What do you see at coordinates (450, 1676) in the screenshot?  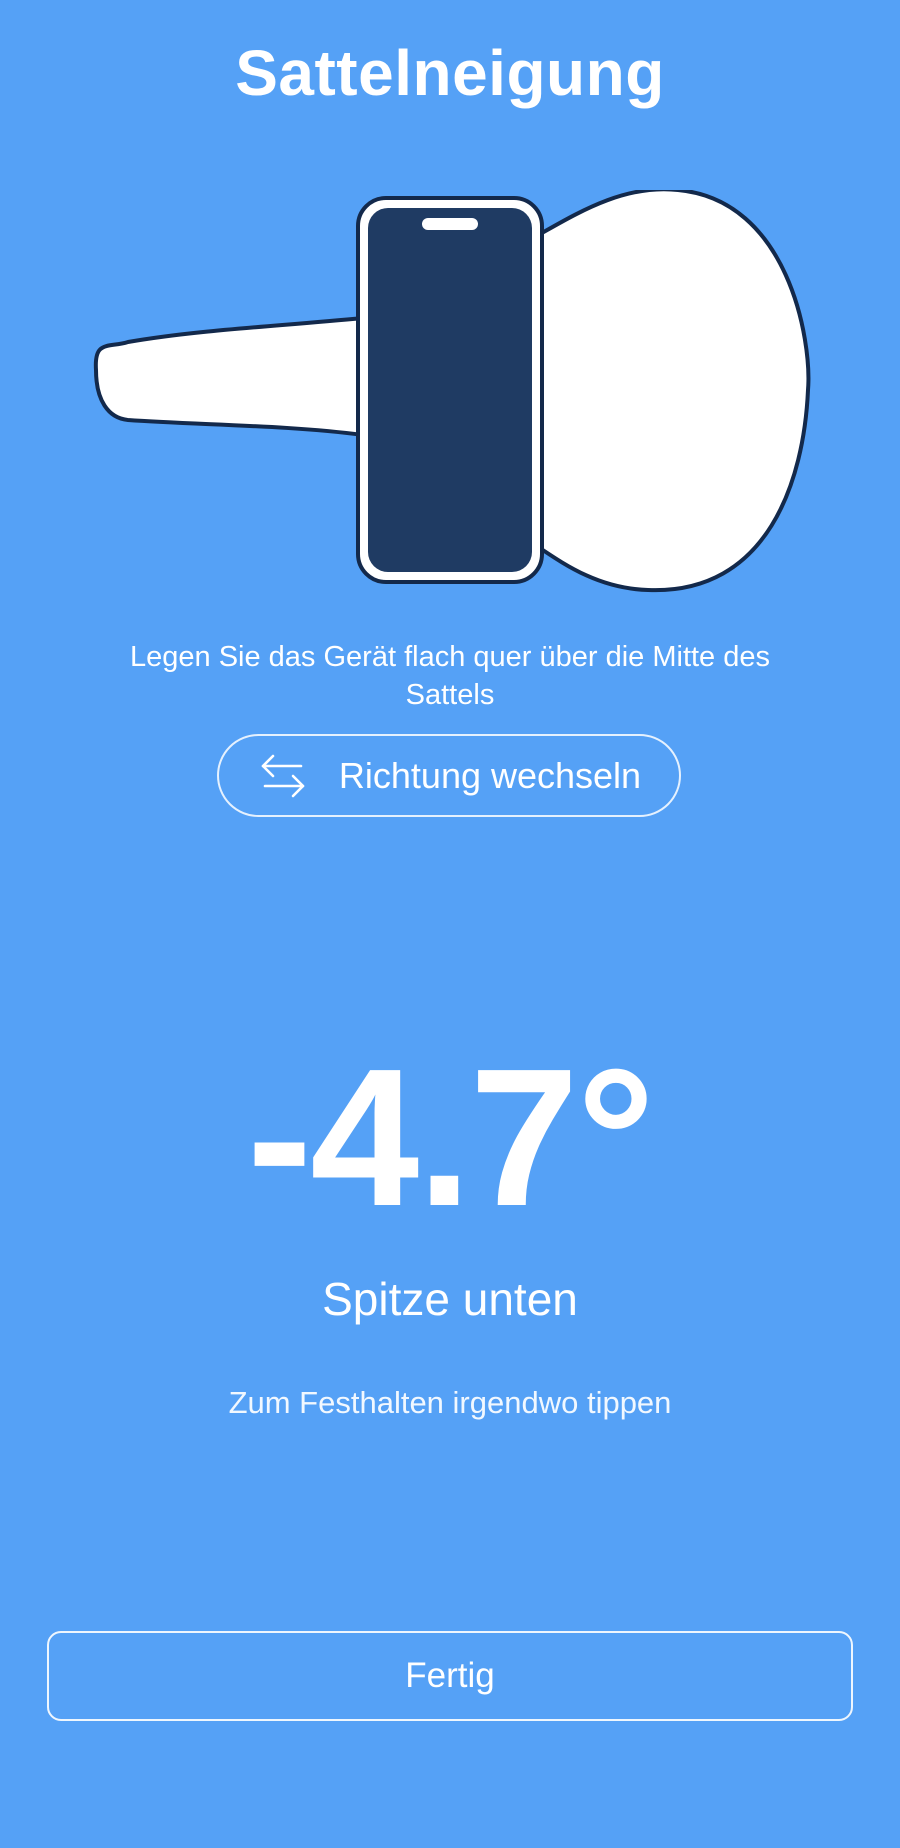 I see `done-button: Fertig` at bounding box center [450, 1676].